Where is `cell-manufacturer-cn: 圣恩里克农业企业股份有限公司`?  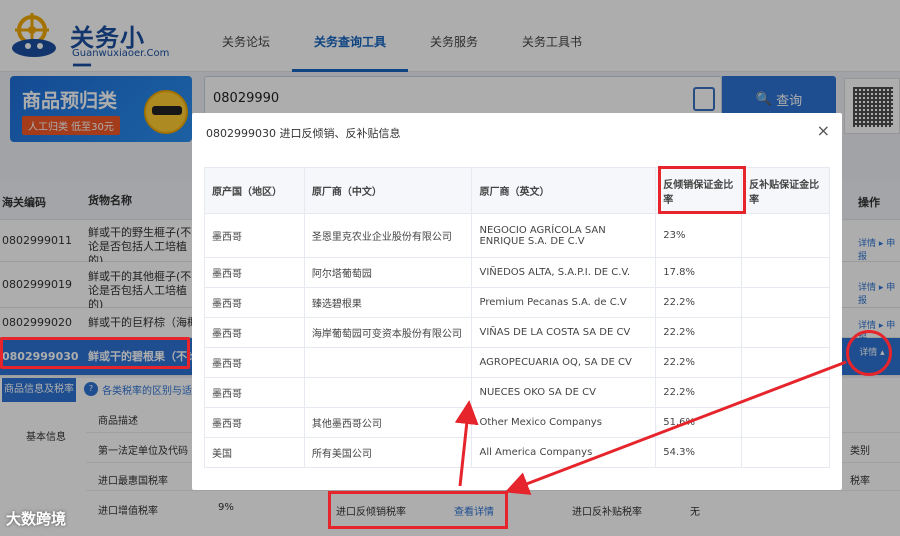
cell-manufacturer-cn: 圣恩里克农业企业股份有限公司 is located at coordinates (388, 235).